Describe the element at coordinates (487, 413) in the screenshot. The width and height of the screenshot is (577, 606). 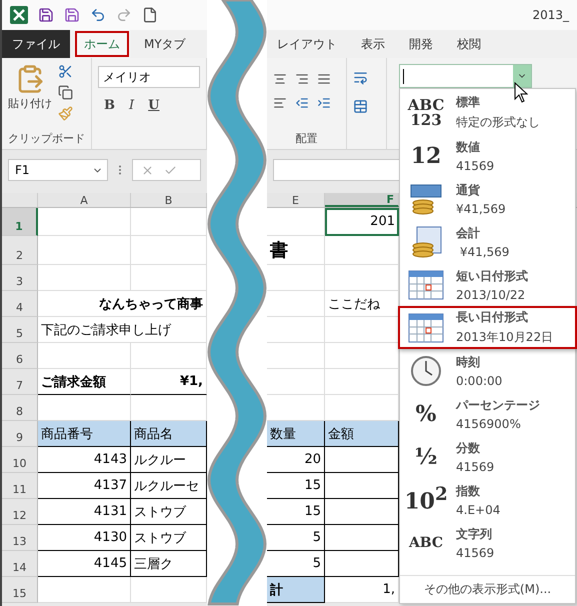
I see `format-option: % パーセンテージ 4156900%` at that location.